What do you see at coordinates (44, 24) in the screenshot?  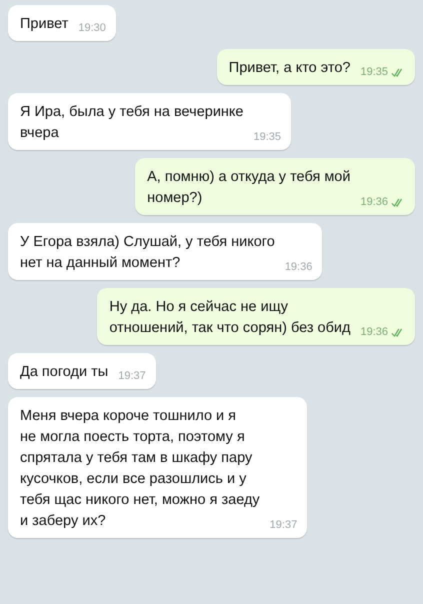 I see `message-text: Привет` at bounding box center [44, 24].